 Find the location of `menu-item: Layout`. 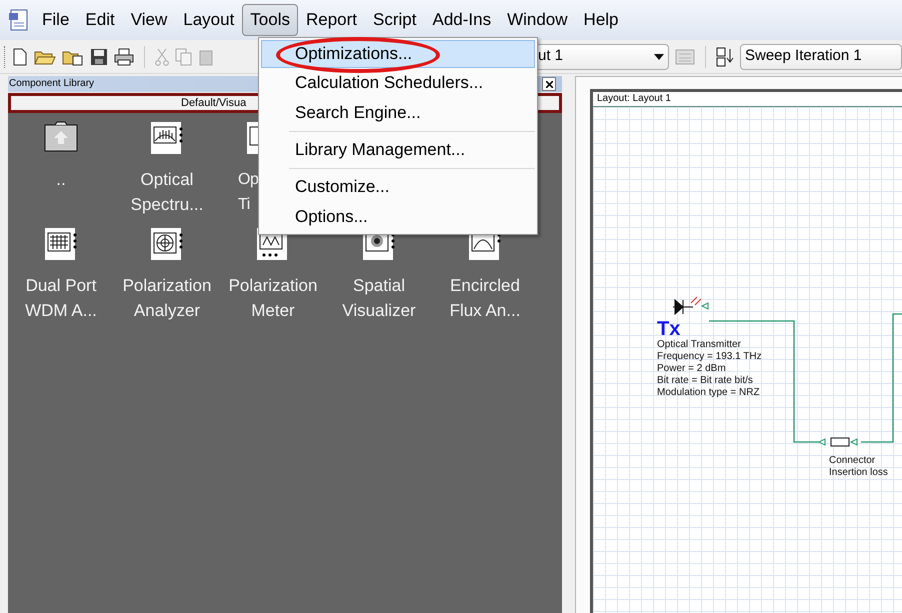

menu-item: Layout is located at coordinates (208, 20).